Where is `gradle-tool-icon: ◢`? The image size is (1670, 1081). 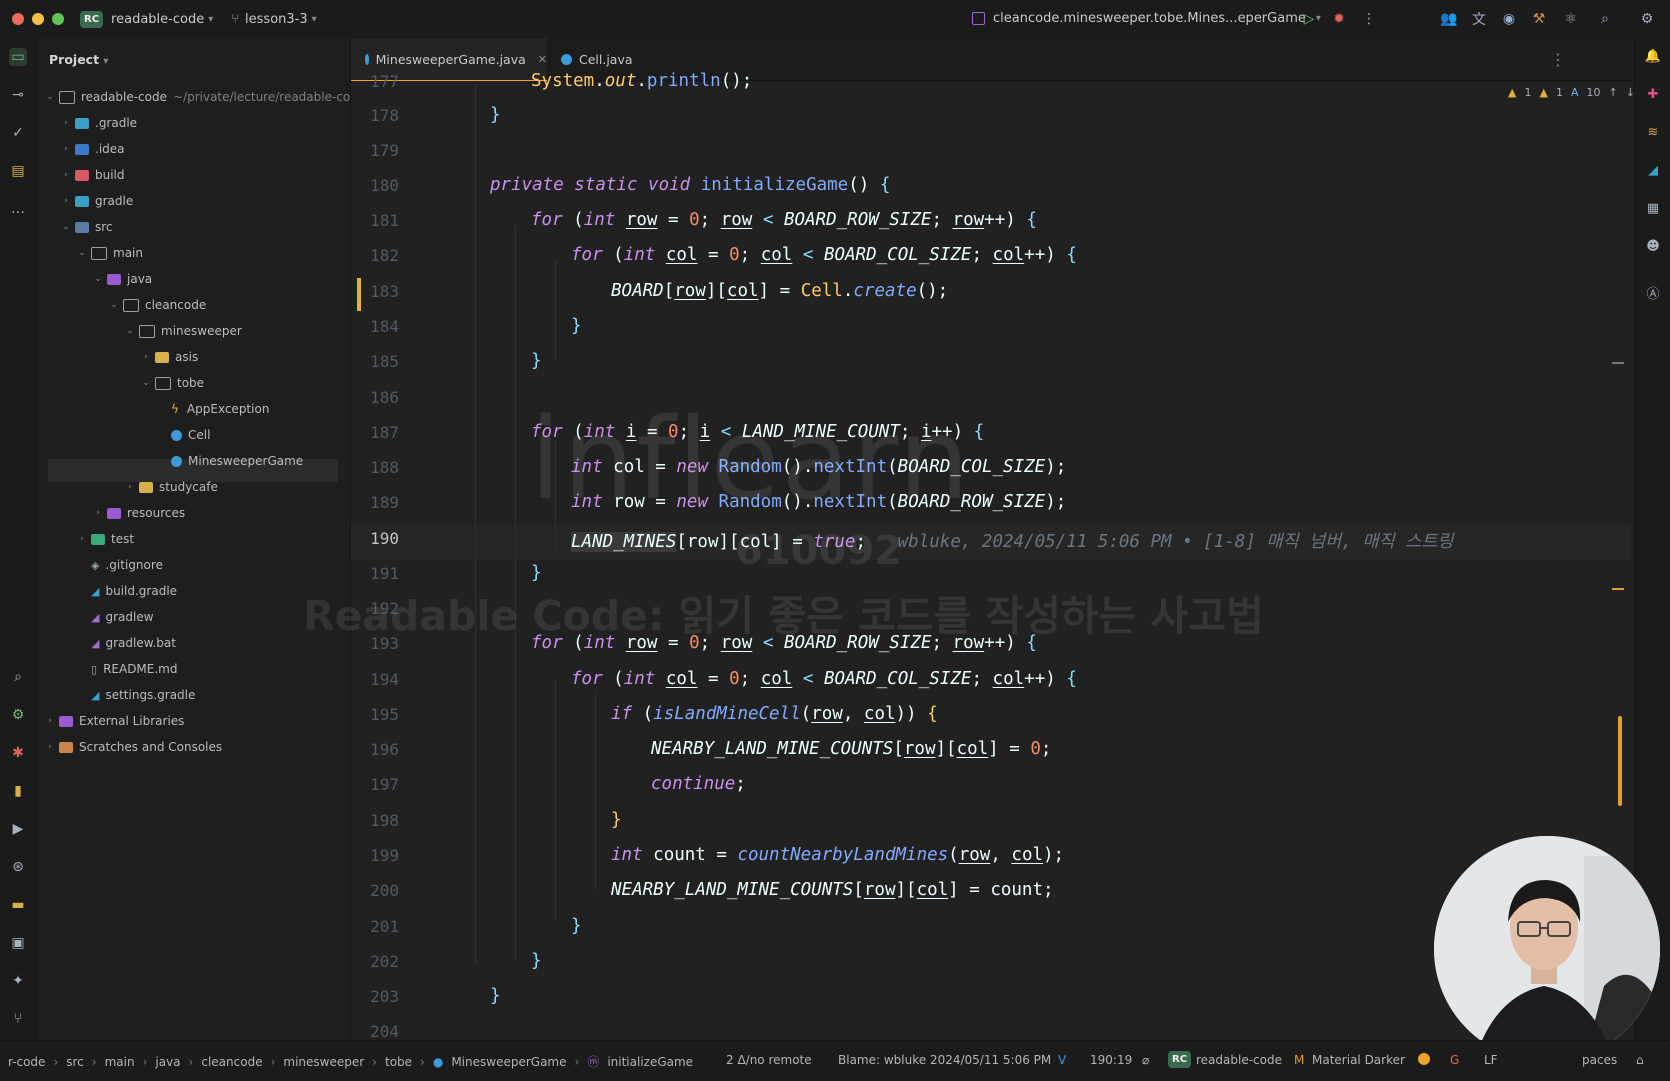
gradle-tool-icon: ◢ is located at coordinates (1653, 170).